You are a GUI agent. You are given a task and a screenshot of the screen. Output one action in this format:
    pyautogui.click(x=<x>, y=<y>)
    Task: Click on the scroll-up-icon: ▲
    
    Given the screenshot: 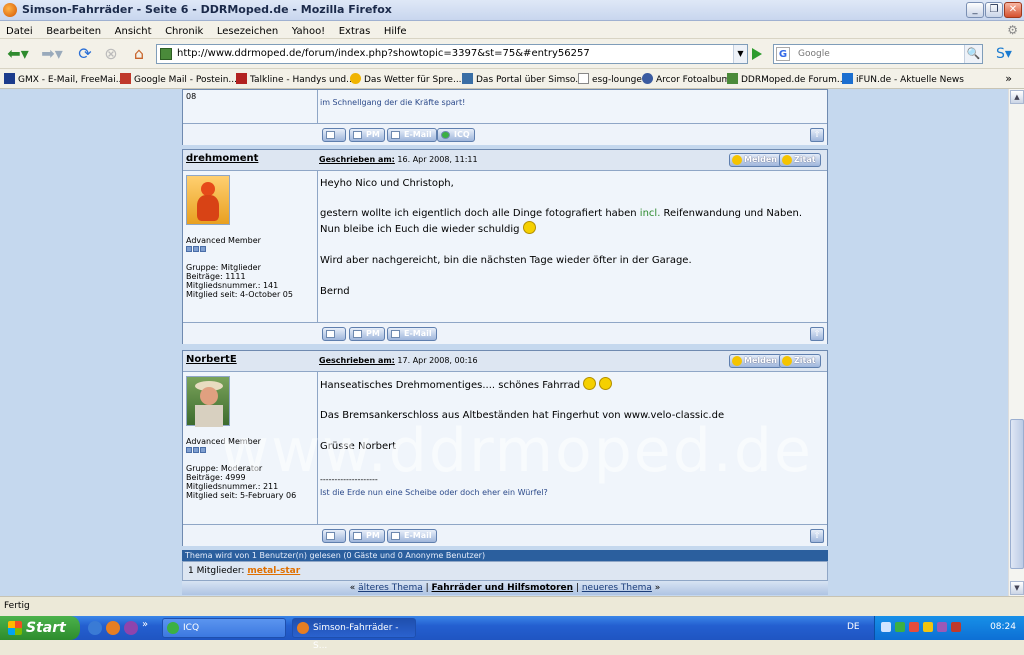 What is the action you would take?
    pyautogui.click(x=1017, y=97)
    